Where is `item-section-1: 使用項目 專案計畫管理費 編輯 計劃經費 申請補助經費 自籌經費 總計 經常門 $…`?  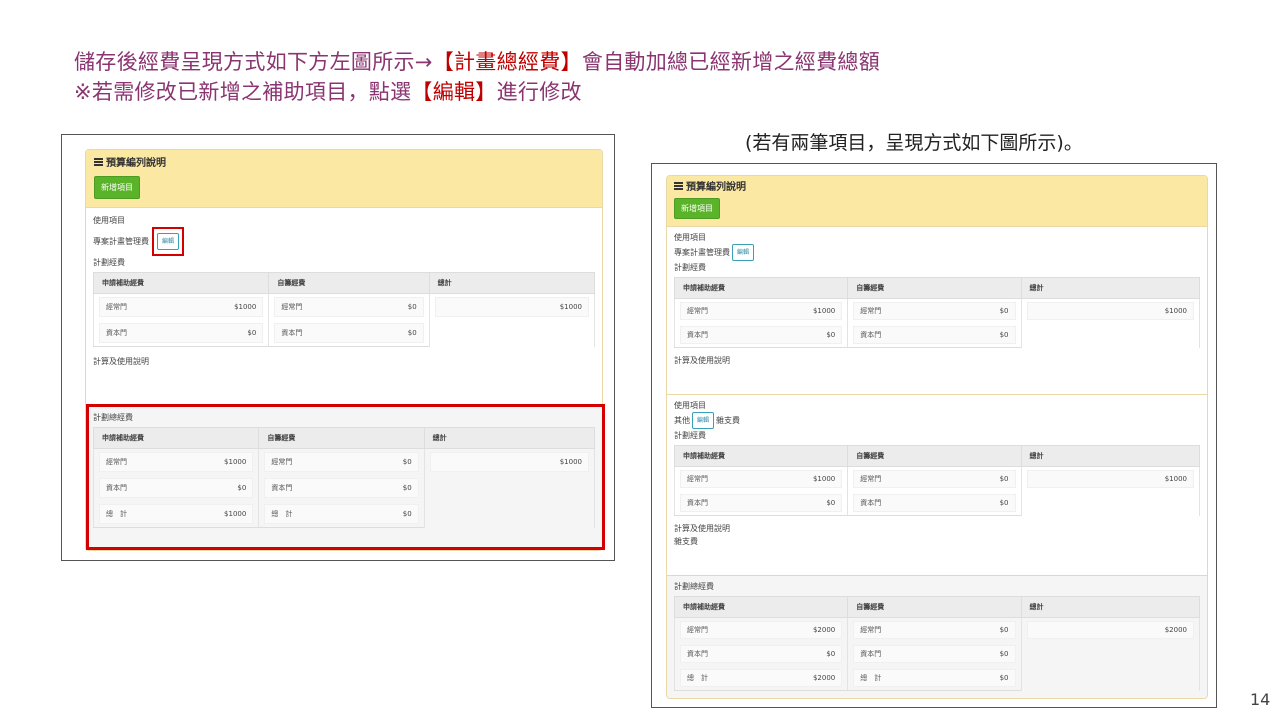
item-section-1: 使用項目 專案計畫管理費 編輯 計劃經費 申請補助經費 自籌經費 總計 經常門 $… is located at coordinates (937, 310).